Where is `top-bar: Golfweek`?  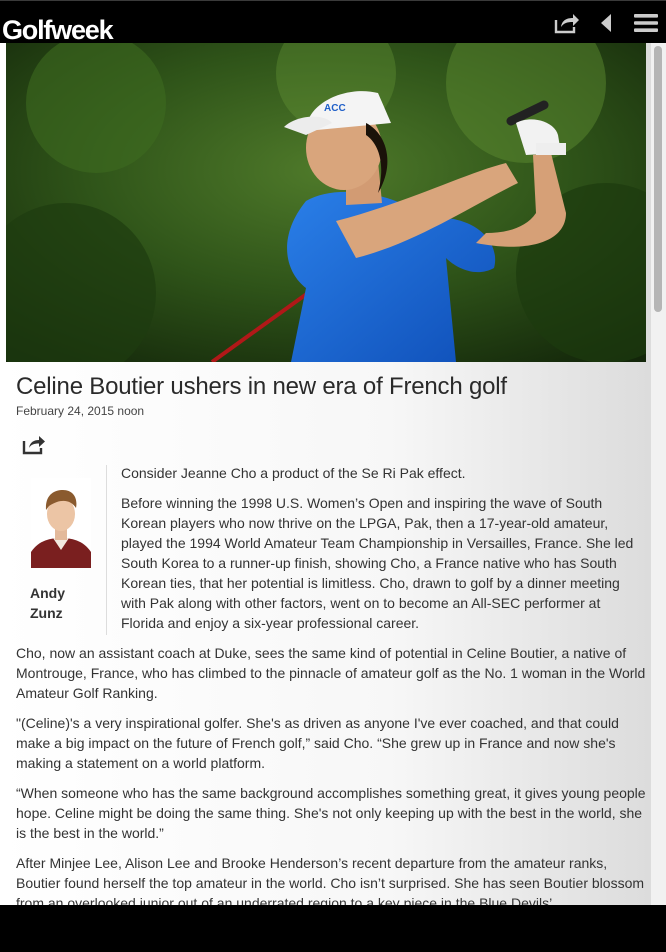 top-bar: Golfweek is located at coordinates (333, 22).